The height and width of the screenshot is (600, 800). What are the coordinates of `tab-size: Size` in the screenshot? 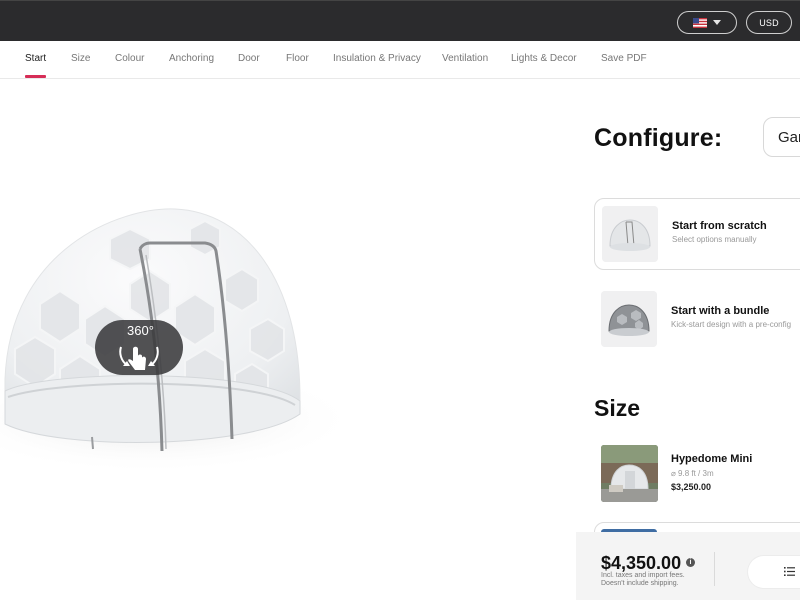 It's located at (80, 58).